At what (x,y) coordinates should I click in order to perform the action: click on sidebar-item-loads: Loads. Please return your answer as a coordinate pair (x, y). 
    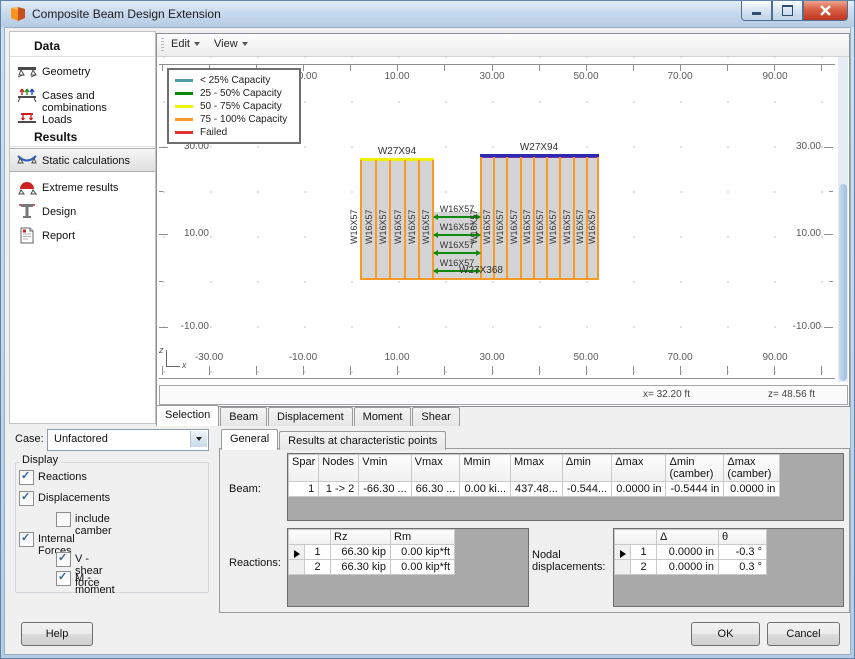
    Looking at the image, I should click on (82, 120).